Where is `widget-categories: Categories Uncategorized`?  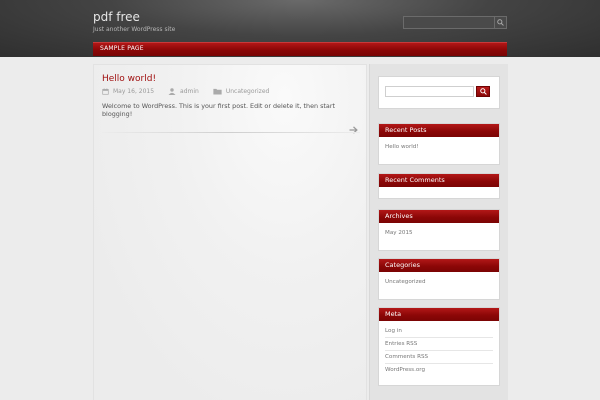 widget-categories: Categories Uncategorized is located at coordinates (439, 279).